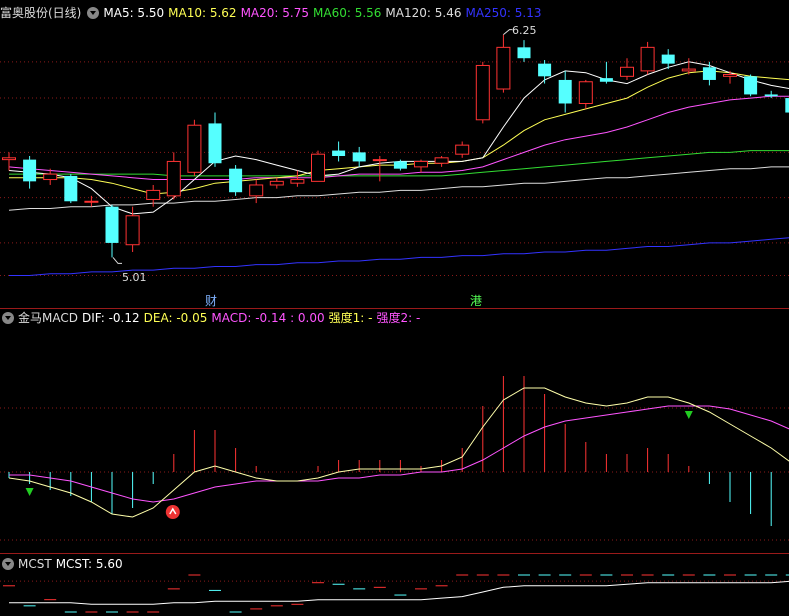 The width and height of the screenshot is (789, 616). Describe the element at coordinates (134, 13) in the screenshot. I see `ma-legend-0: MA5: 5.50` at that location.